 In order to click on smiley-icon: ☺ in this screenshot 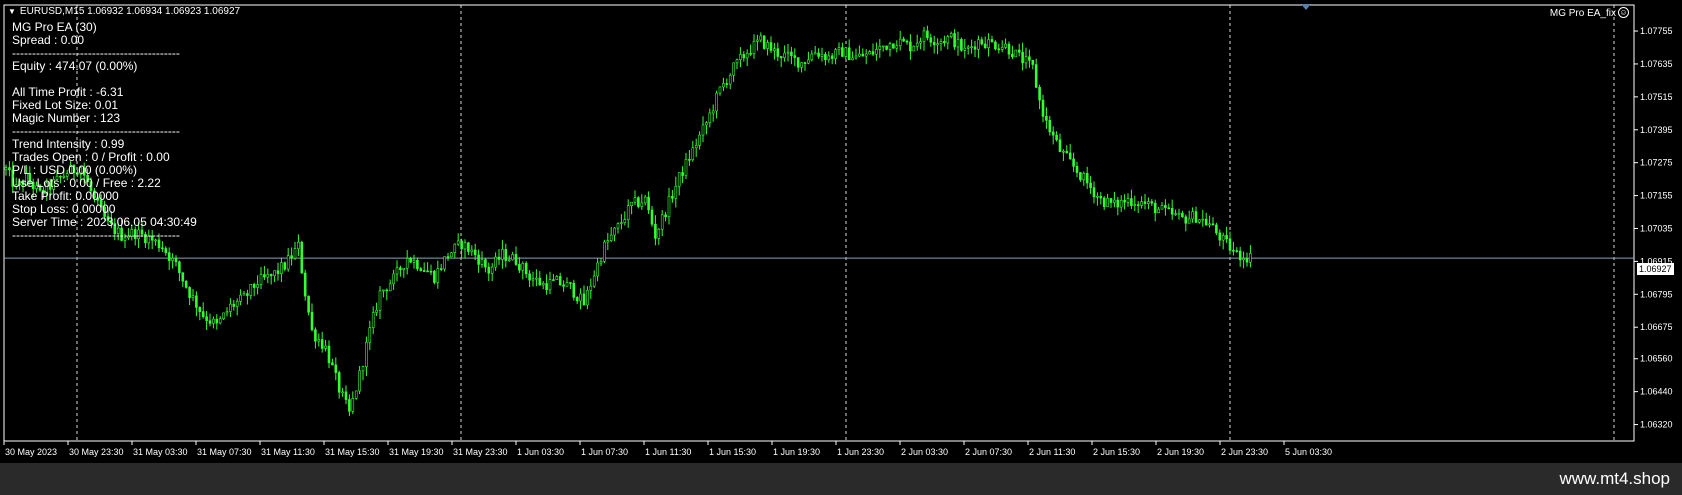, I will do `click(1623, 12)`.